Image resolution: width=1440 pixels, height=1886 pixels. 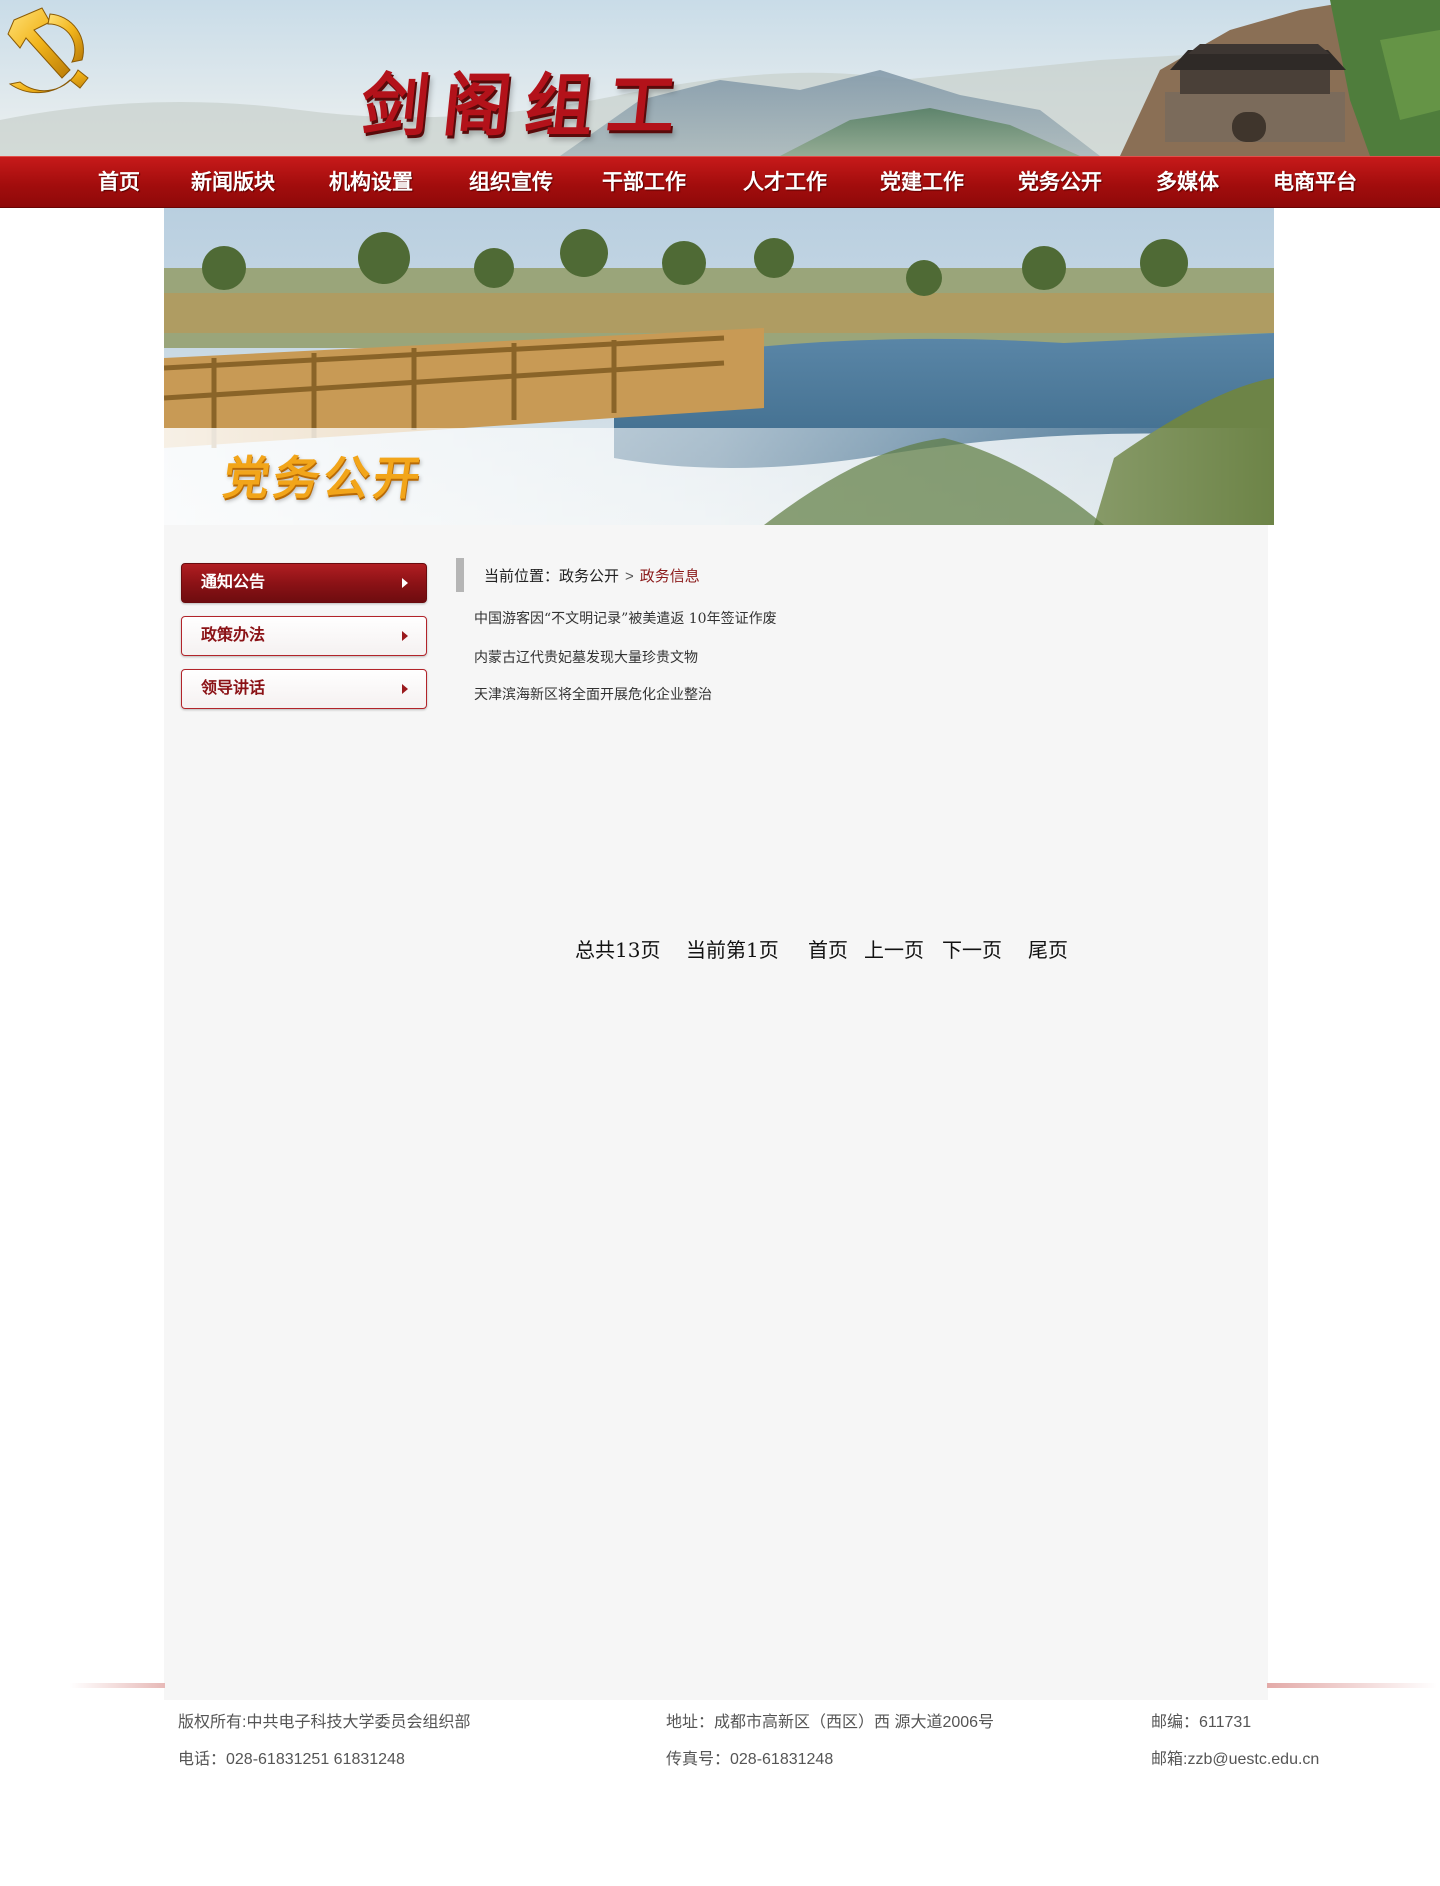 What do you see at coordinates (972, 948) in the screenshot?
I see `pagination-next-link: 下一页` at bounding box center [972, 948].